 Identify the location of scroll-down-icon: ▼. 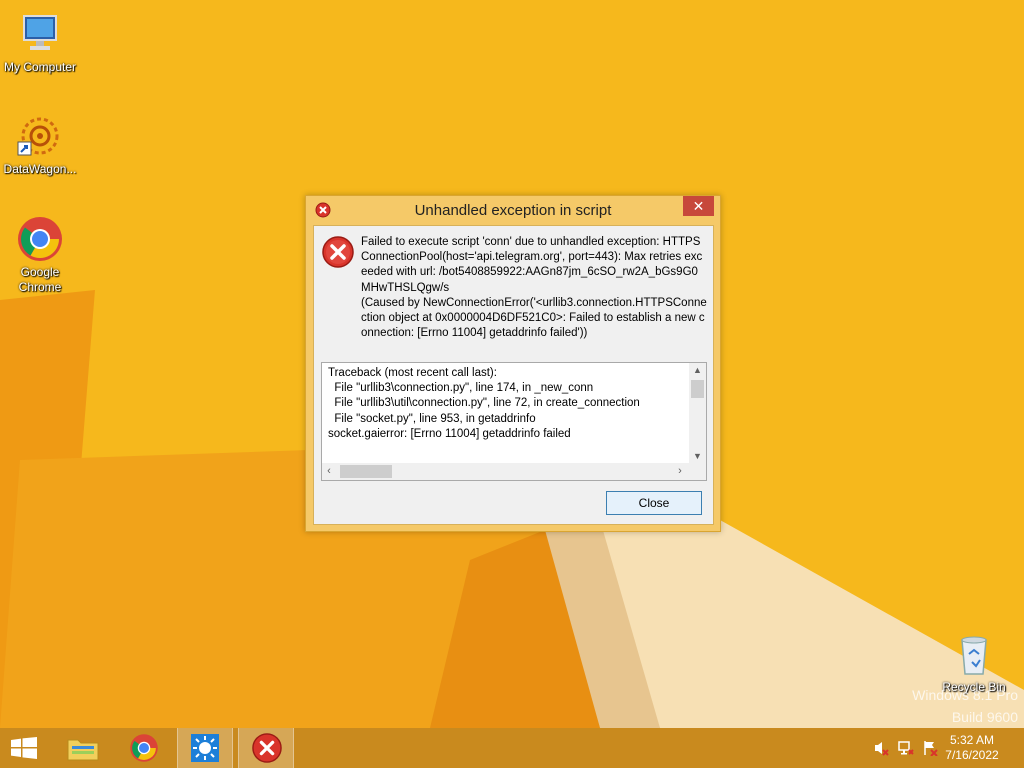
(697, 456).